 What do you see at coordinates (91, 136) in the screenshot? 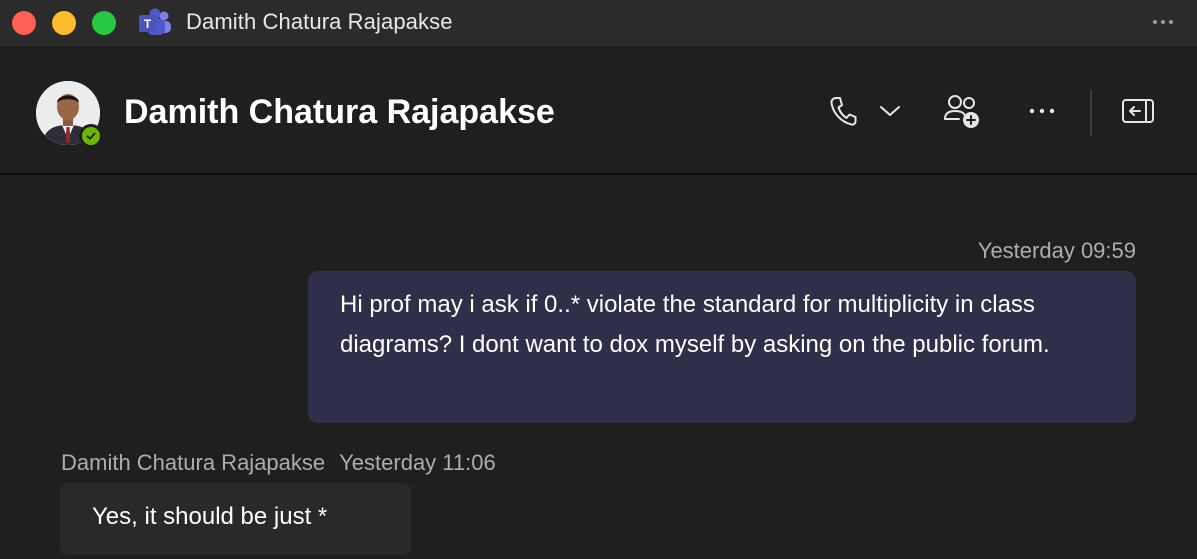
I see `presence-available-icon` at bounding box center [91, 136].